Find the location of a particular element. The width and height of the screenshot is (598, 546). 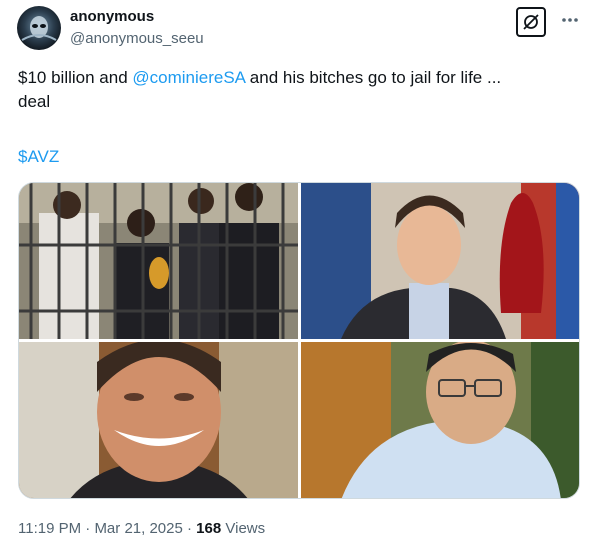

media-photo-top-right is located at coordinates (440, 261).